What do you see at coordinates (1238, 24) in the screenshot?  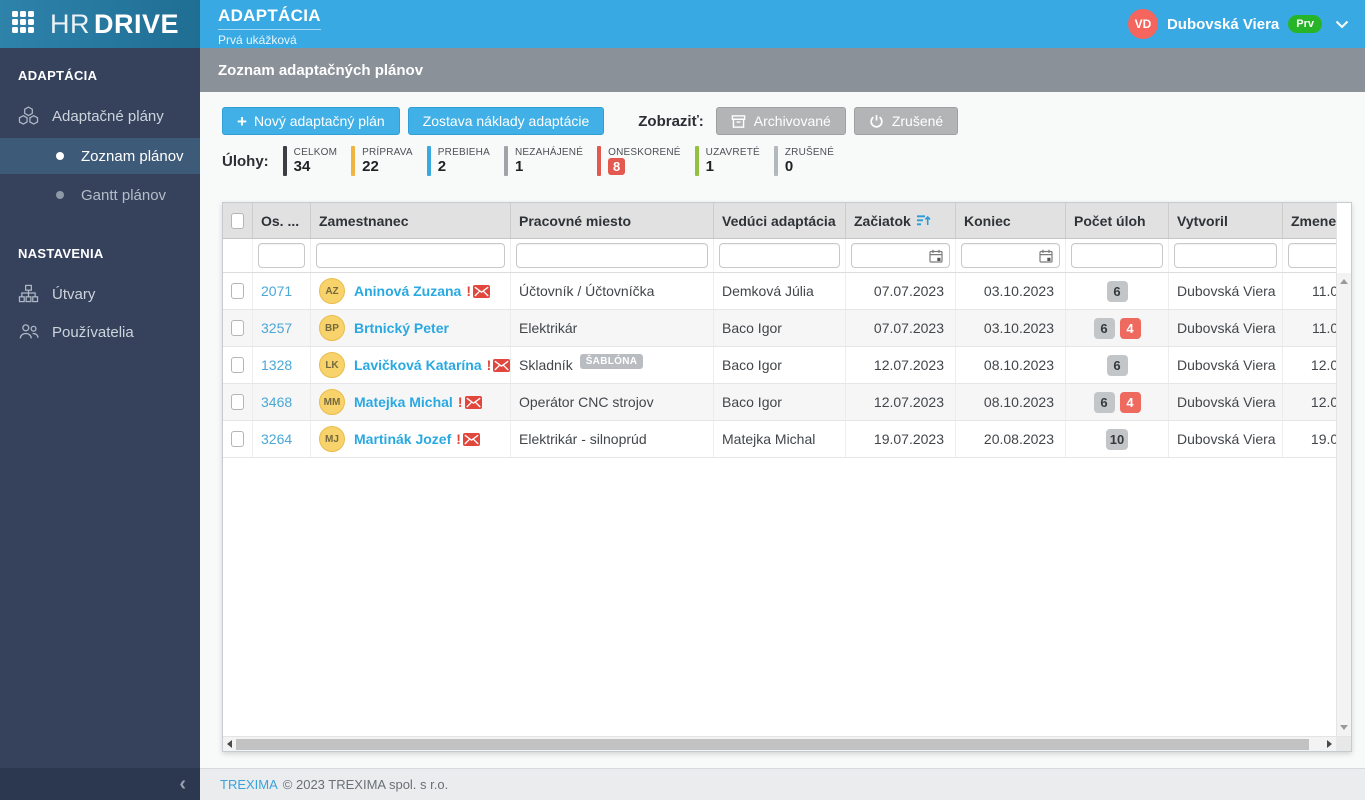 I see `user-menu: VD Dubovská Viera Prv` at bounding box center [1238, 24].